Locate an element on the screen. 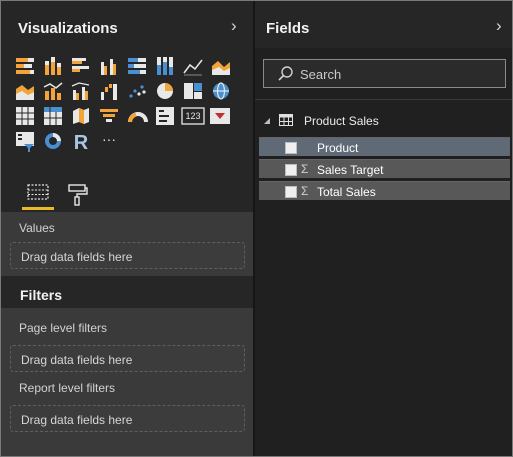 Image resolution: width=513 pixels, height=457 pixels. paint-roller-icon is located at coordinates (78, 195).